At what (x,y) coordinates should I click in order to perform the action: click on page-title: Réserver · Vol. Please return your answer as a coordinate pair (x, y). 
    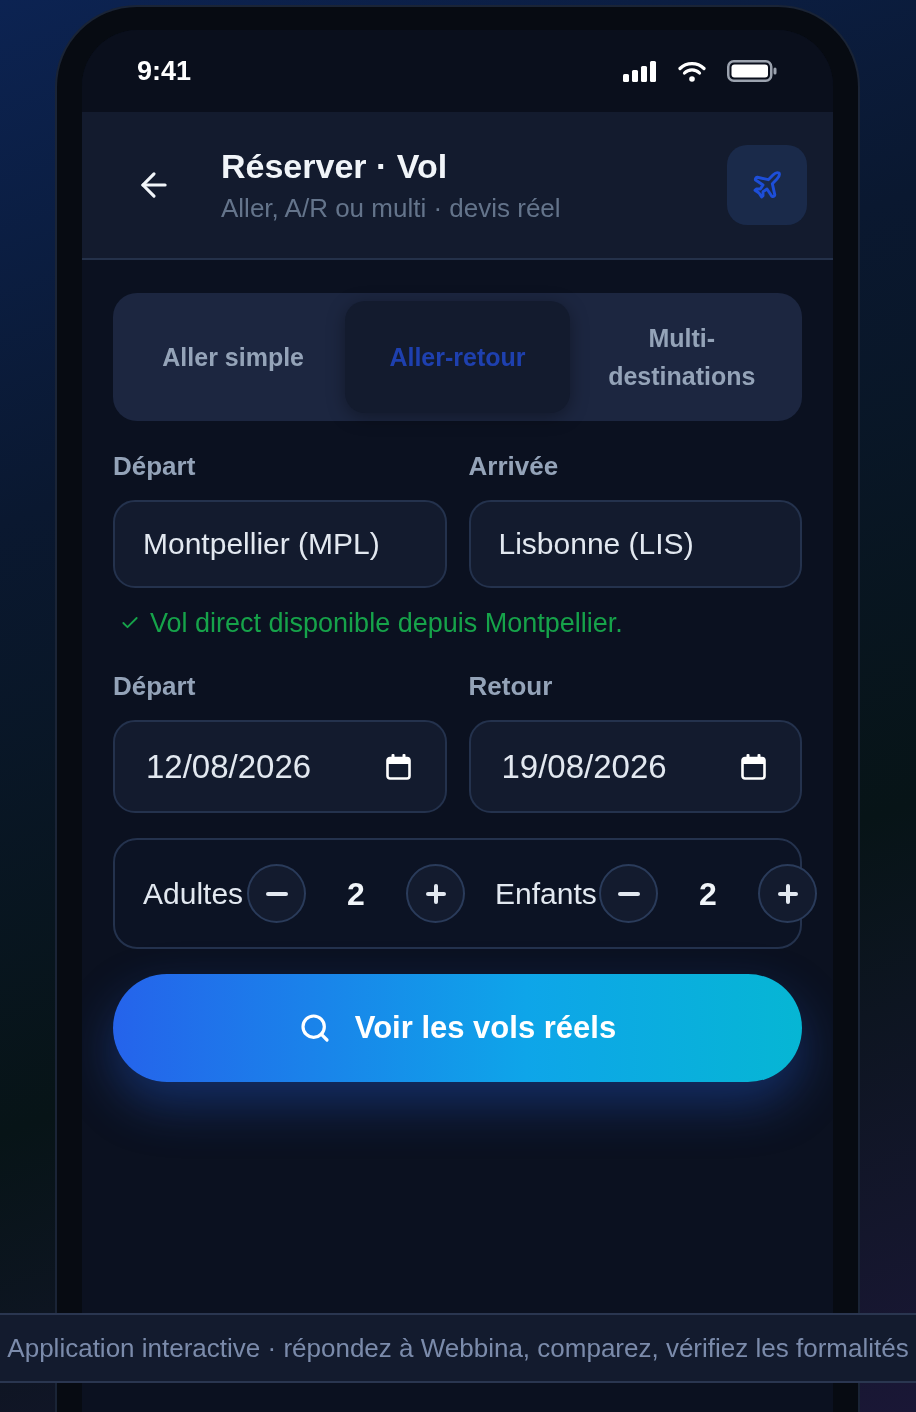
    Looking at the image, I should click on (335, 166).